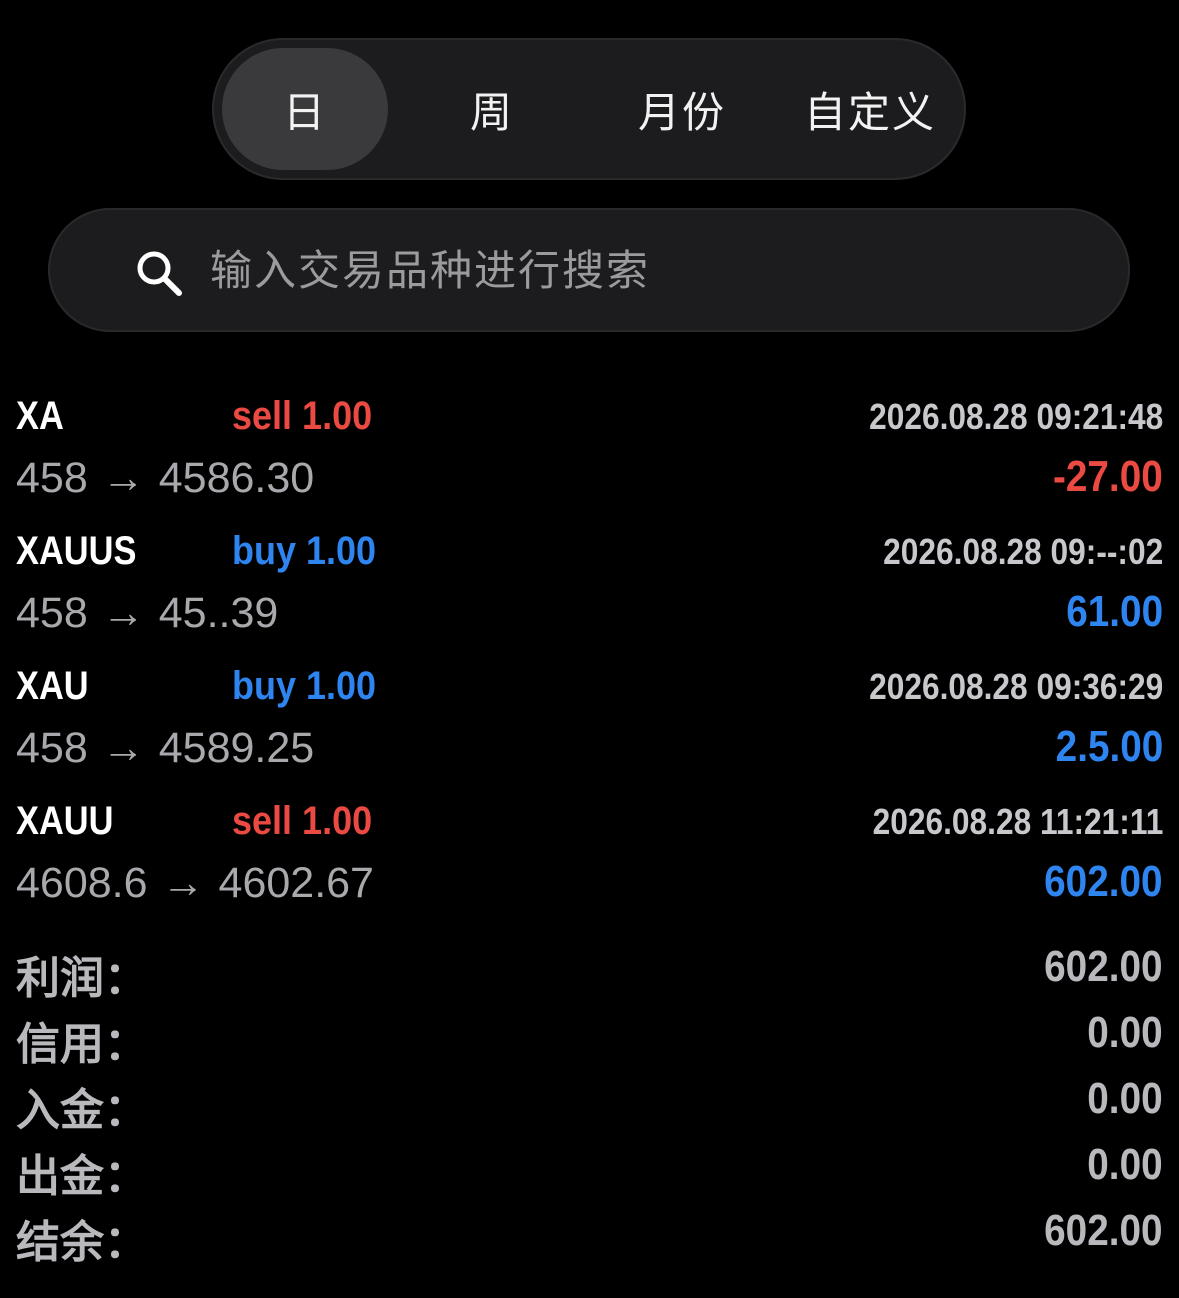  Describe the element at coordinates (147, 613) in the screenshot. I see `trade-prices: 458 → 45..39` at that location.